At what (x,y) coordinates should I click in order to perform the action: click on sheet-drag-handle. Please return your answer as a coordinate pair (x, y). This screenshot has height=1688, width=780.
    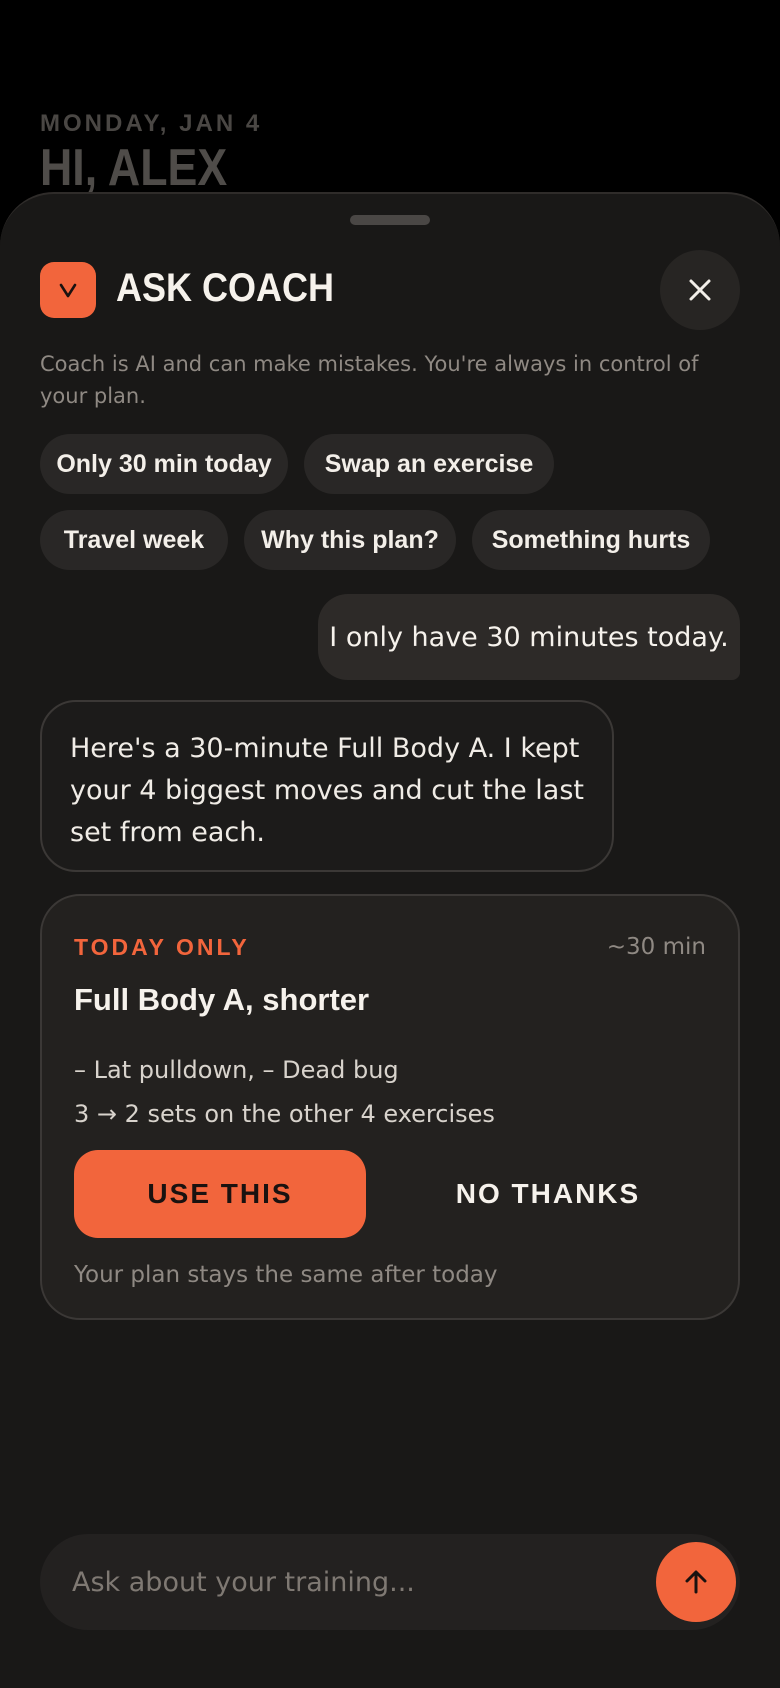
    Looking at the image, I should click on (390, 220).